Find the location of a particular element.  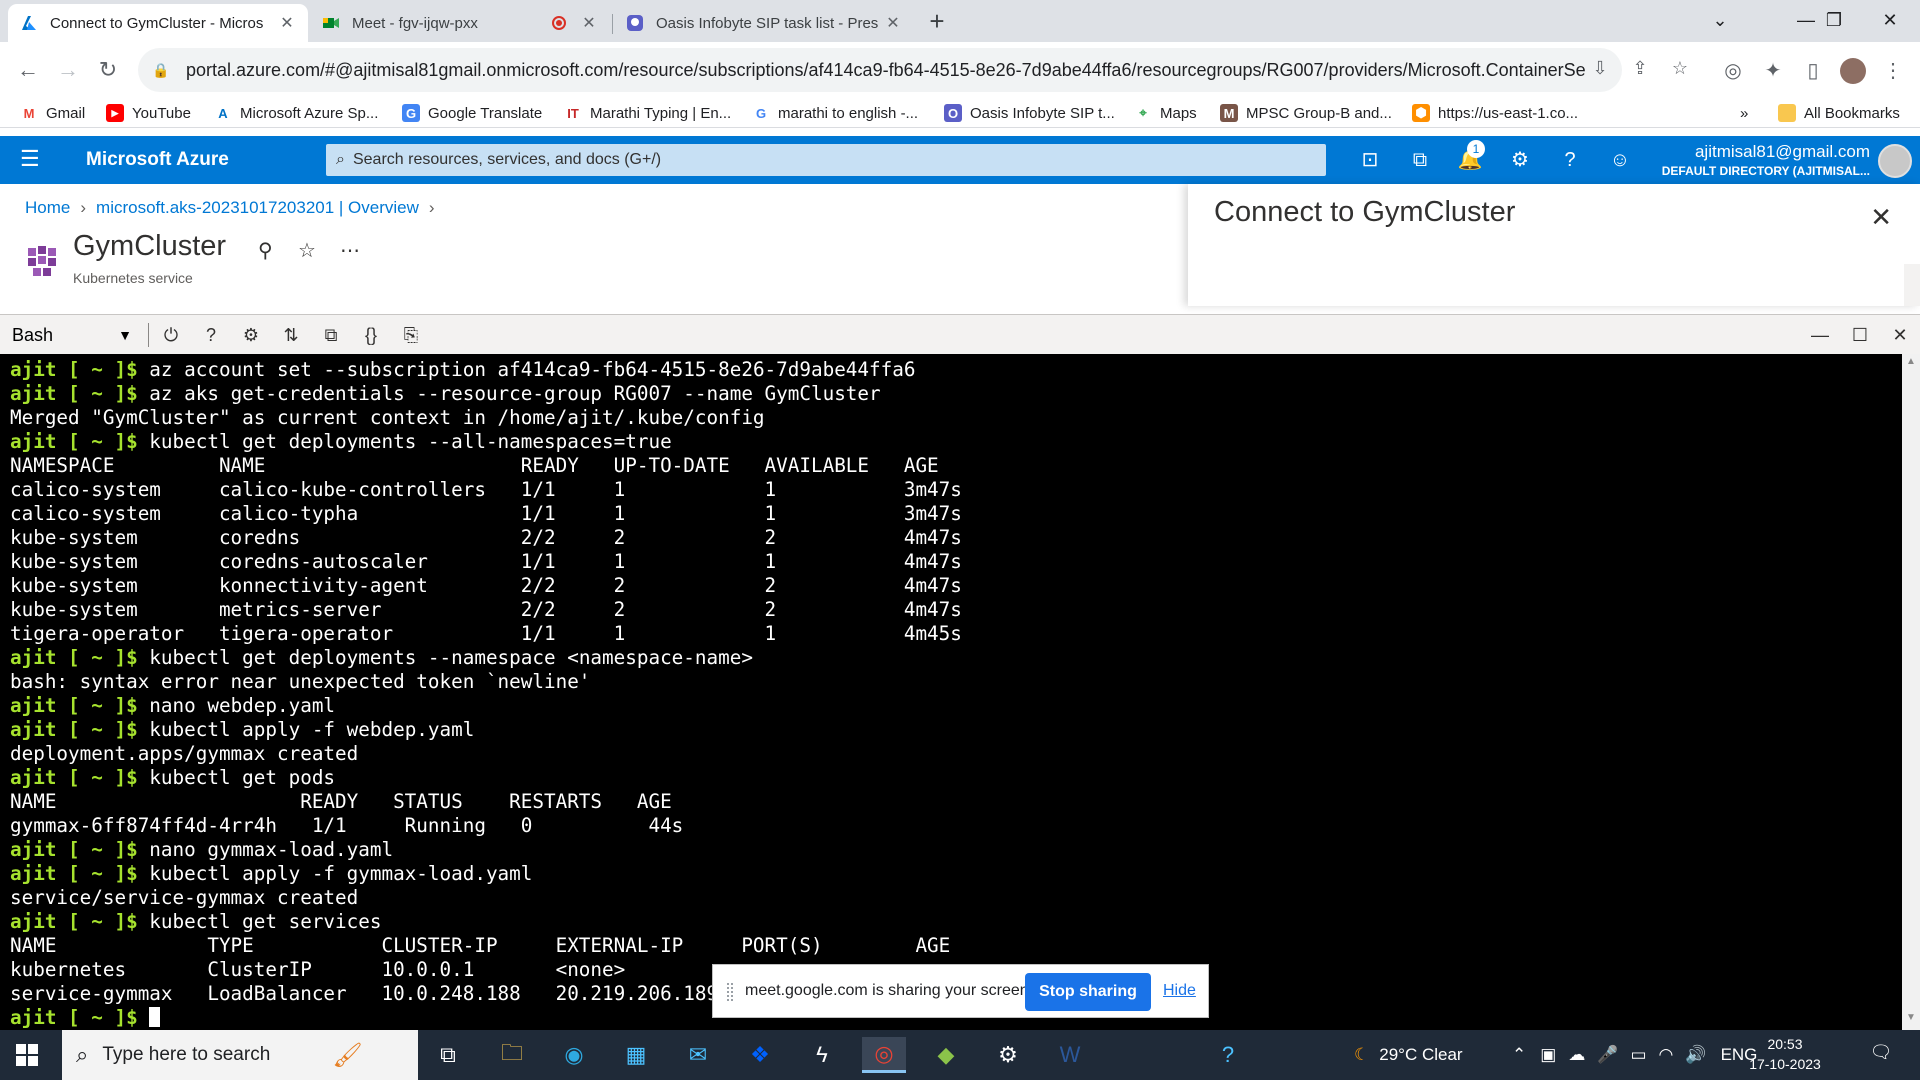

all-bookmarks: All Bookmarks is located at coordinates (1839, 113).